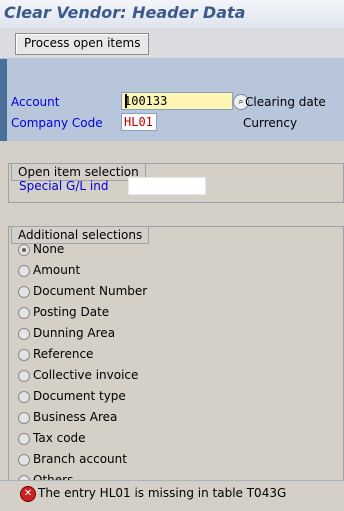  What do you see at coordinates (80, 235) in the screenshot?
I see `additional-selections-title: Additional selections` at bounding box center [80, 235].